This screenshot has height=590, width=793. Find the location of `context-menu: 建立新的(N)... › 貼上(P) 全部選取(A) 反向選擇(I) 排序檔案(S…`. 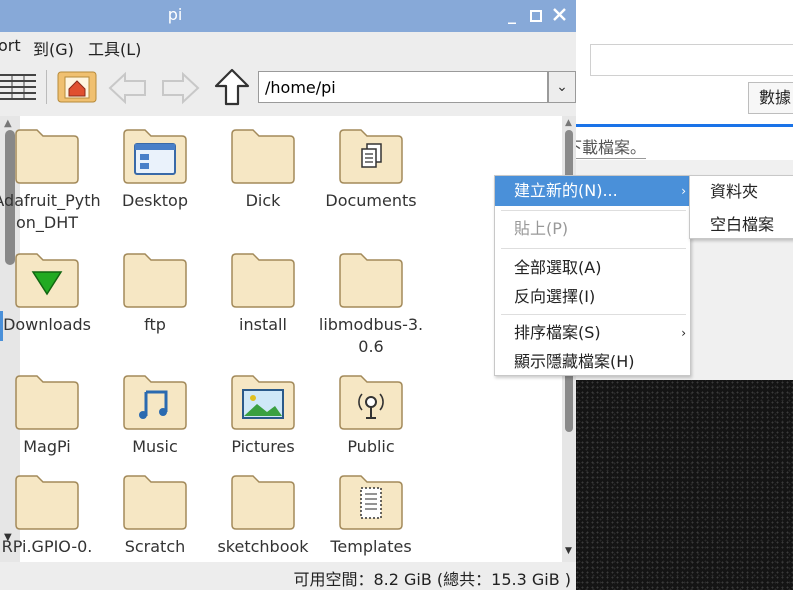

context-menu: 建立新的(N)... › 貼上(P) 全部選取(A) 反向選擇(I) 排序檔案(S… is located at coordinates (593, 276).